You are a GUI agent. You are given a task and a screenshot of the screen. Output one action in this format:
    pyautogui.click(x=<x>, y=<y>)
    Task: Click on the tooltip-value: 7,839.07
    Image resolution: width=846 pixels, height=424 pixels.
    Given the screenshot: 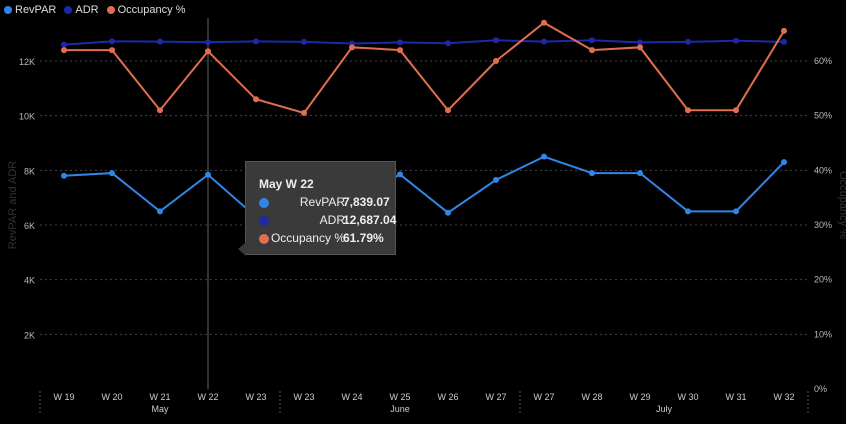 What is the action you would take?
    pyautogui.click(x=366, y=202)
    